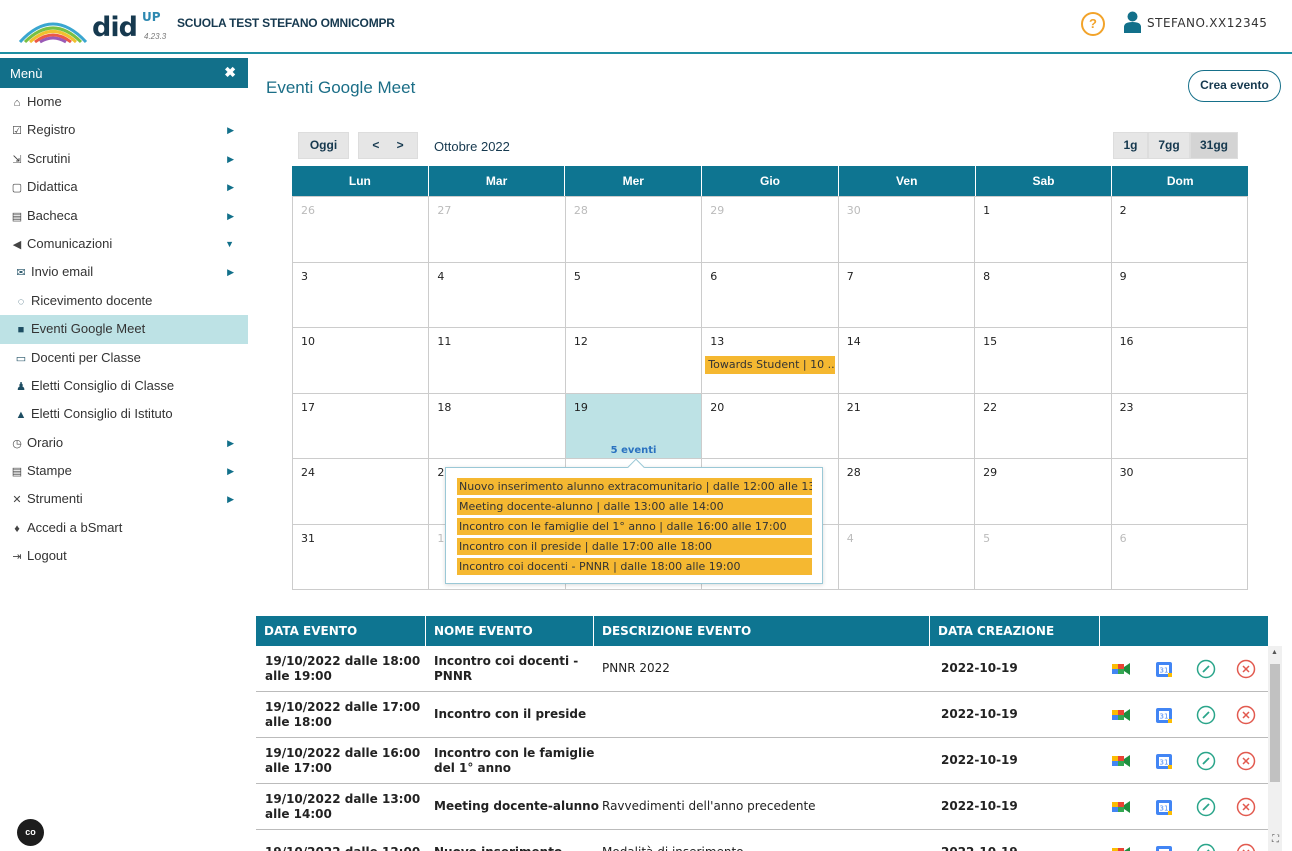  What do you see at coordinates (1130, 145) in the screenshot?
I see `view-1g-button: 1g` at bounding box center [1130, 145].